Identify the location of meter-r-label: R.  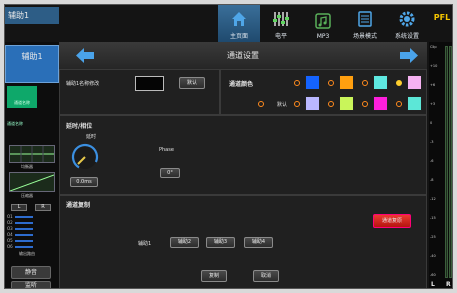
(448, 284).